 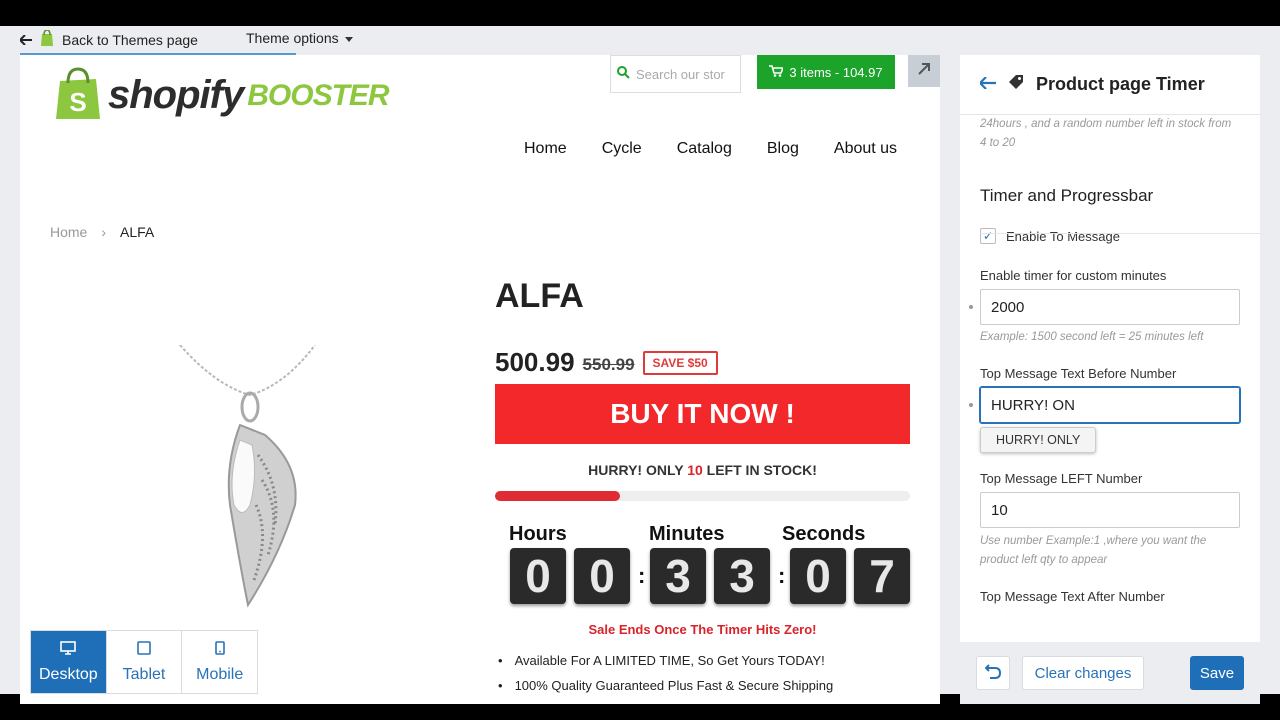 What do you see at coordinates (987, 84) in the screenshot?
I see `back-arrow-icon` at bounding box center [987, 84].